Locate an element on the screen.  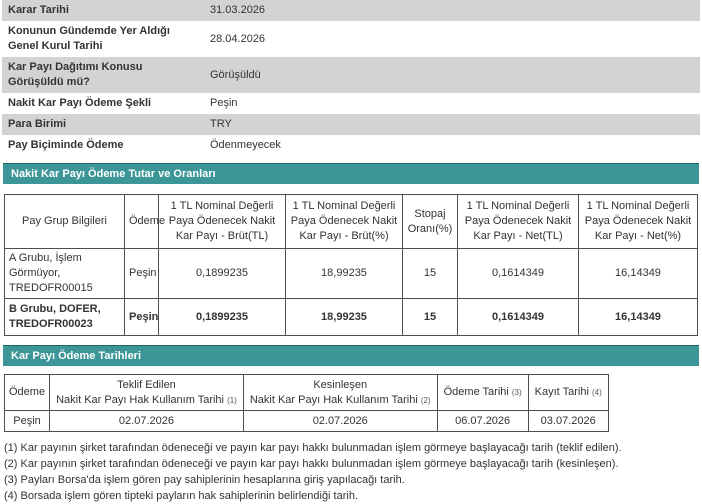
header-text: Kayıt Tarihi is located at coordinates (561, 392).